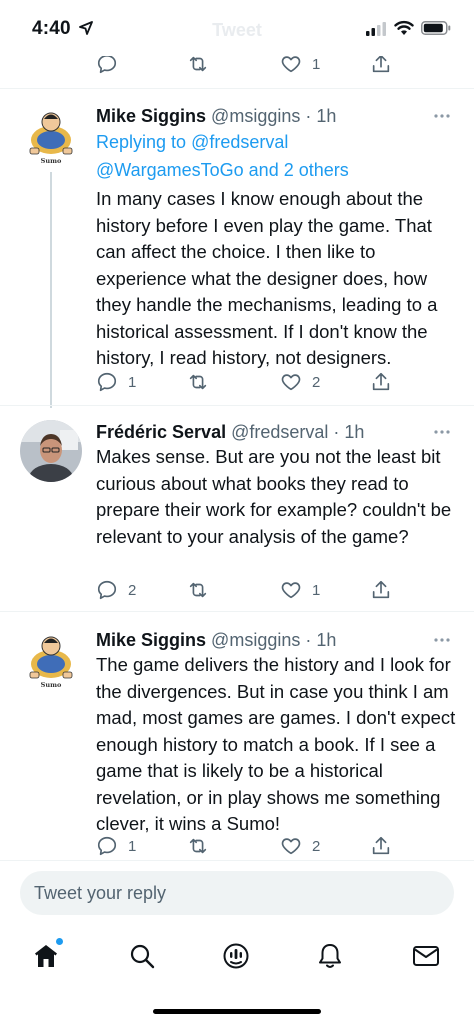 The image size is (474, 1024). I want to click on messages-icon, so click(426, 956).